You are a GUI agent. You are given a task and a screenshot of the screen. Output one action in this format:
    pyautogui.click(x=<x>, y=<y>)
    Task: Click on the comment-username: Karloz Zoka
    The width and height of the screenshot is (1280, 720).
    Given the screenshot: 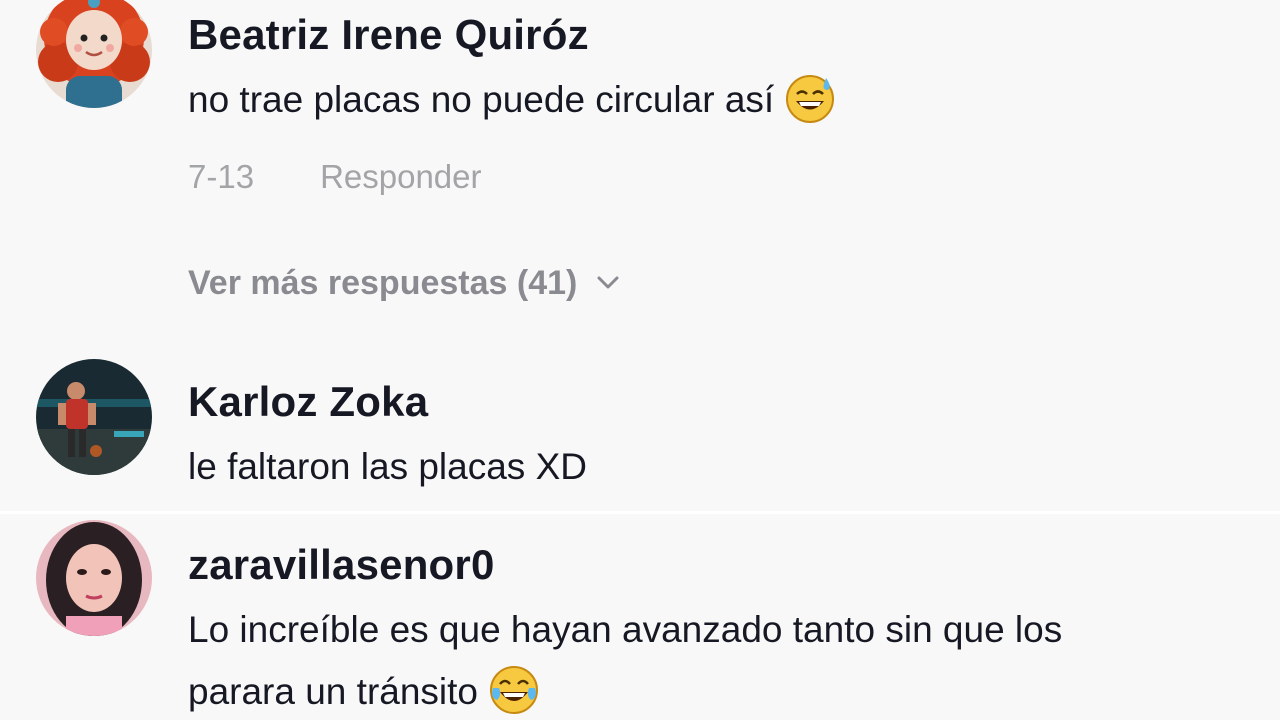 What is the action you would take?
    pyautogui.click(x=308, y=402)
    